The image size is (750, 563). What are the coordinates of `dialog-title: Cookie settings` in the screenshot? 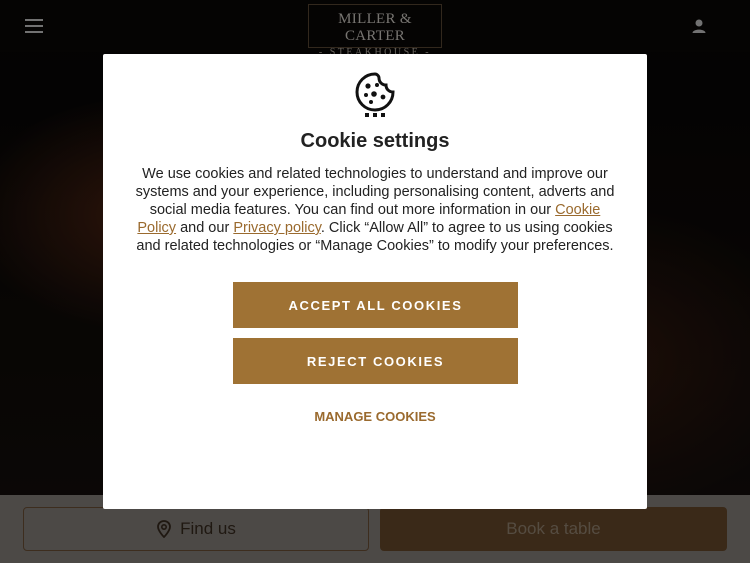 It's located at (375, 141).